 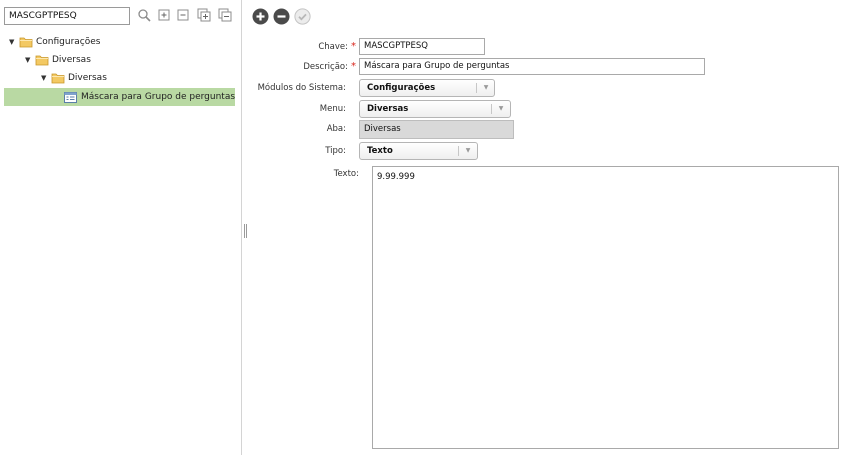 I want to click on form-icon, so click(x=70, y=97).